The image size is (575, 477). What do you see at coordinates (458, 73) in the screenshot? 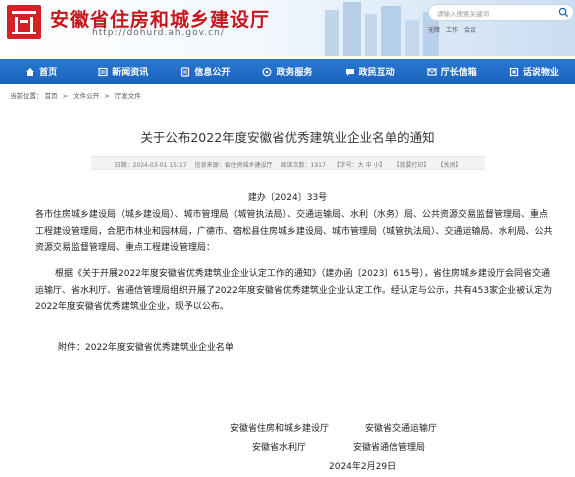
I see `nav-label: 厅长信箱` at bounding box center [458, 73].